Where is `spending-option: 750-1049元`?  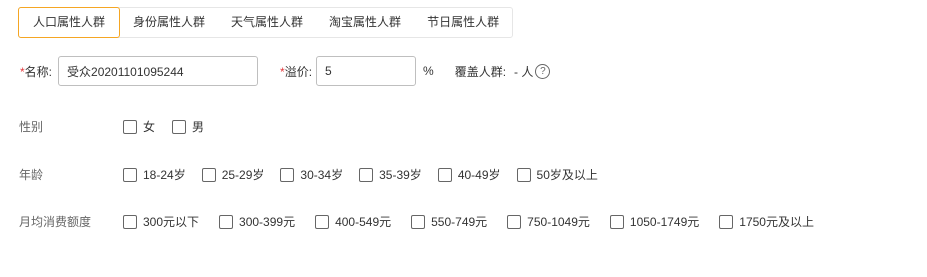 spending-option: 750-1049元 is located at coordinates (548, 221).